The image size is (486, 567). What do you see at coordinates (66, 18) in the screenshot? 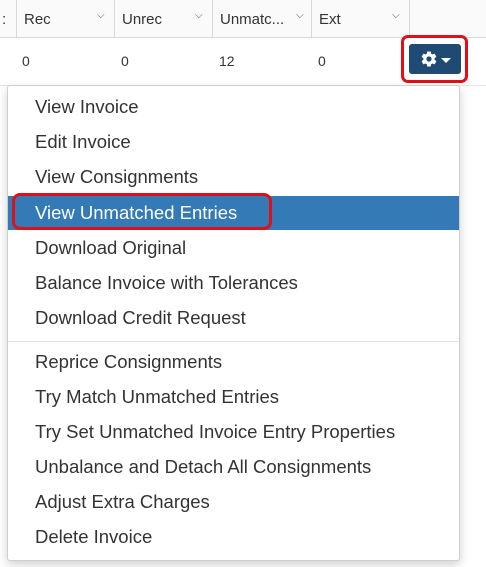
I see `column-header-rec: Rec` at bounding box center [66, 18].